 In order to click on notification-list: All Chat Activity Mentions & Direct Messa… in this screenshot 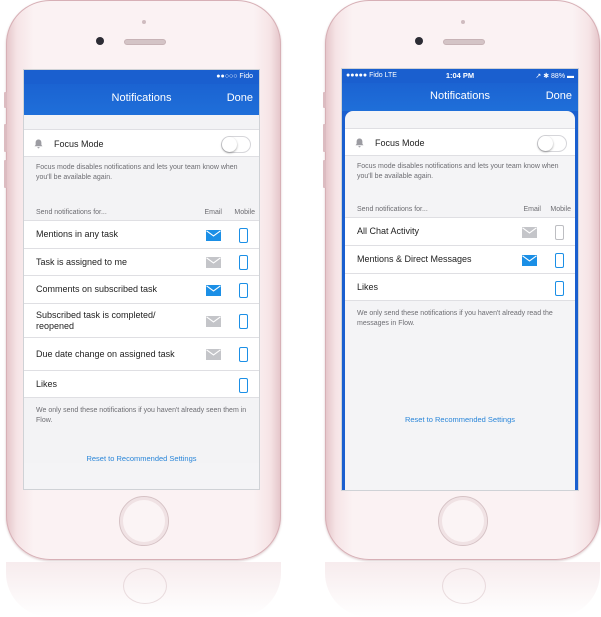, I will do `click(460, 259)`.